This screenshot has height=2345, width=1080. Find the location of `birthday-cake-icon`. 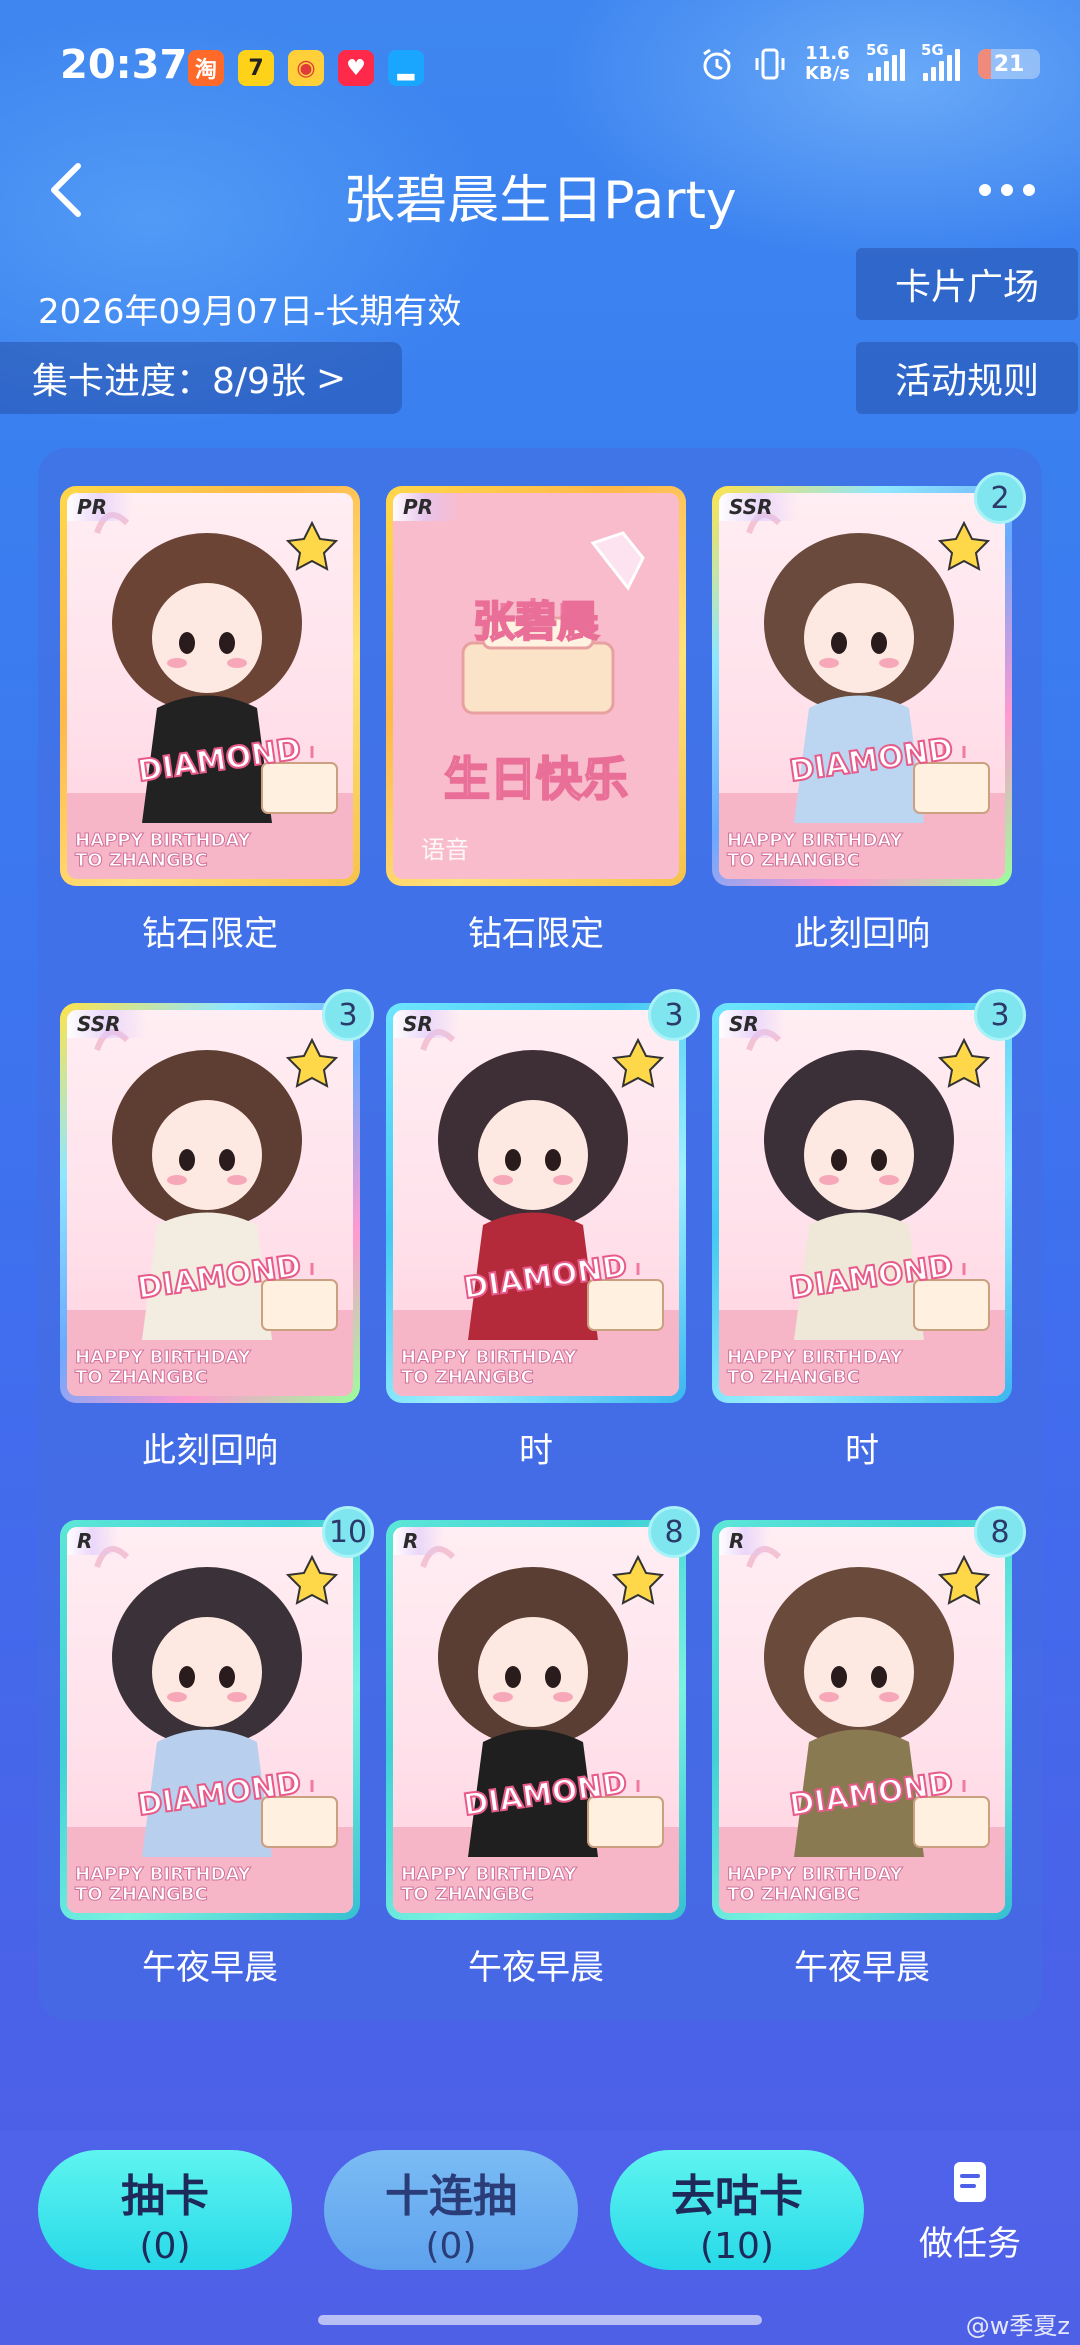

birthday-cake-icon is located at coordinates (536, 686).